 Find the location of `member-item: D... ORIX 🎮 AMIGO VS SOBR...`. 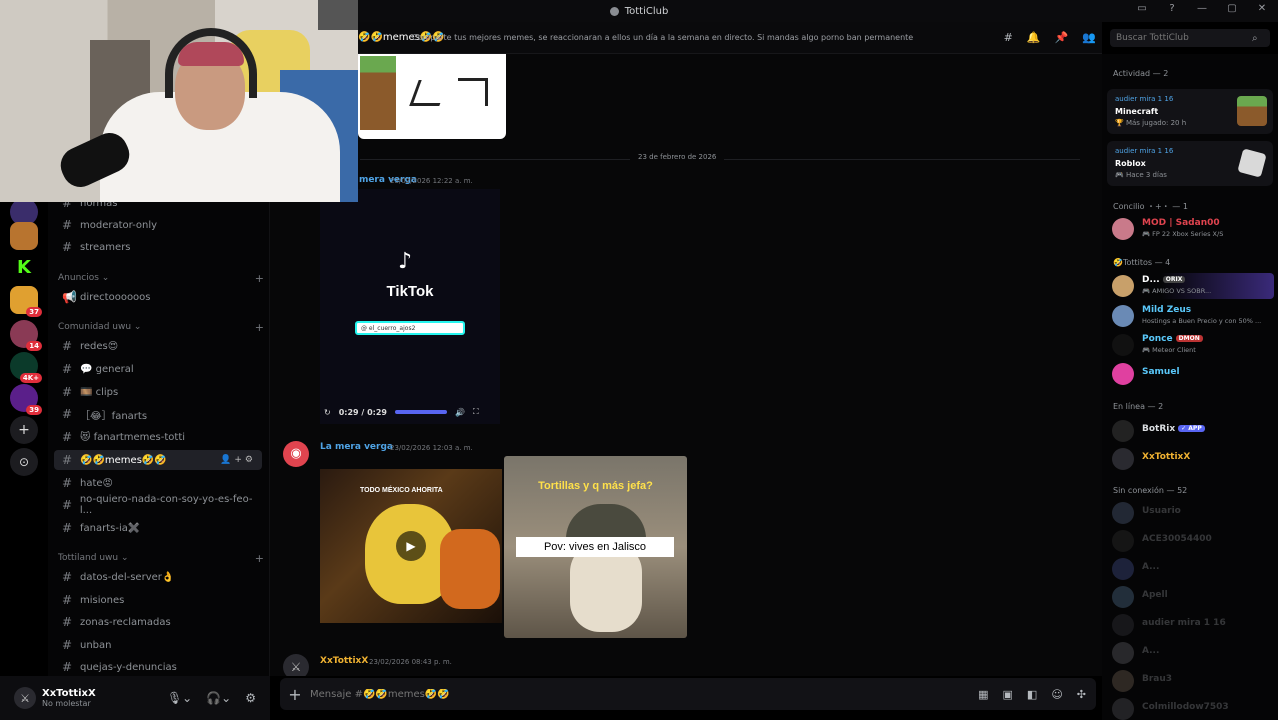

member-item: D... ORIX 🎮 AMIGO VS SOBR... is located at coordinates (1193, 286).